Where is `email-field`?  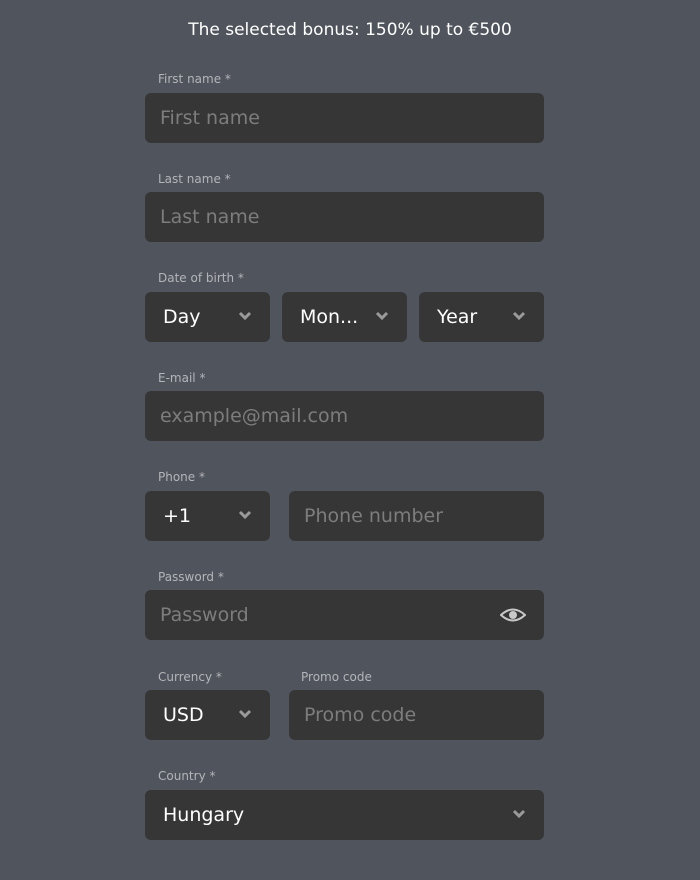 email-field is located at coordinates (344, 416).